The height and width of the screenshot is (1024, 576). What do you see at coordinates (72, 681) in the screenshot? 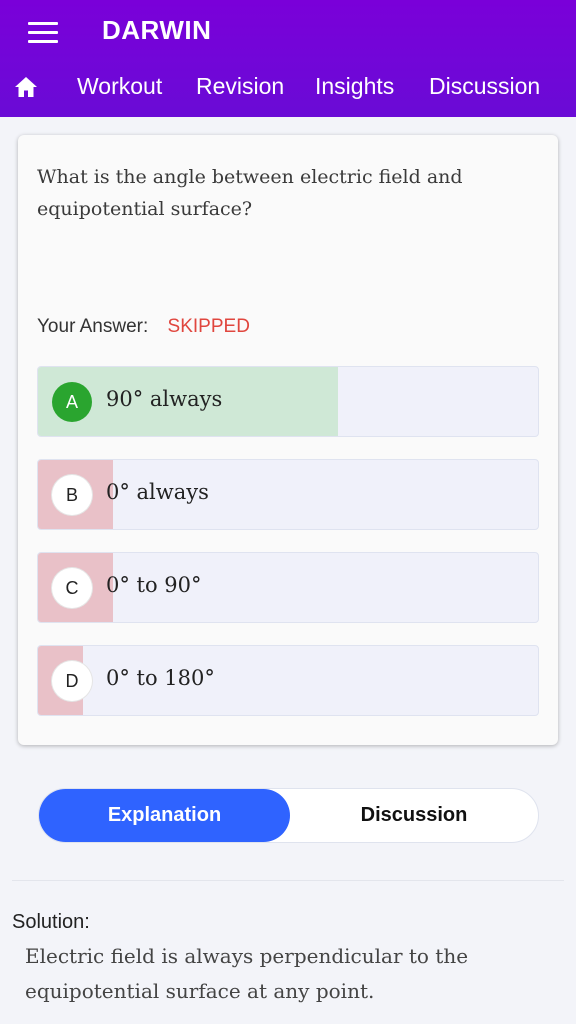
I see `option-d-badge: D` at bounding box center [72, 681].